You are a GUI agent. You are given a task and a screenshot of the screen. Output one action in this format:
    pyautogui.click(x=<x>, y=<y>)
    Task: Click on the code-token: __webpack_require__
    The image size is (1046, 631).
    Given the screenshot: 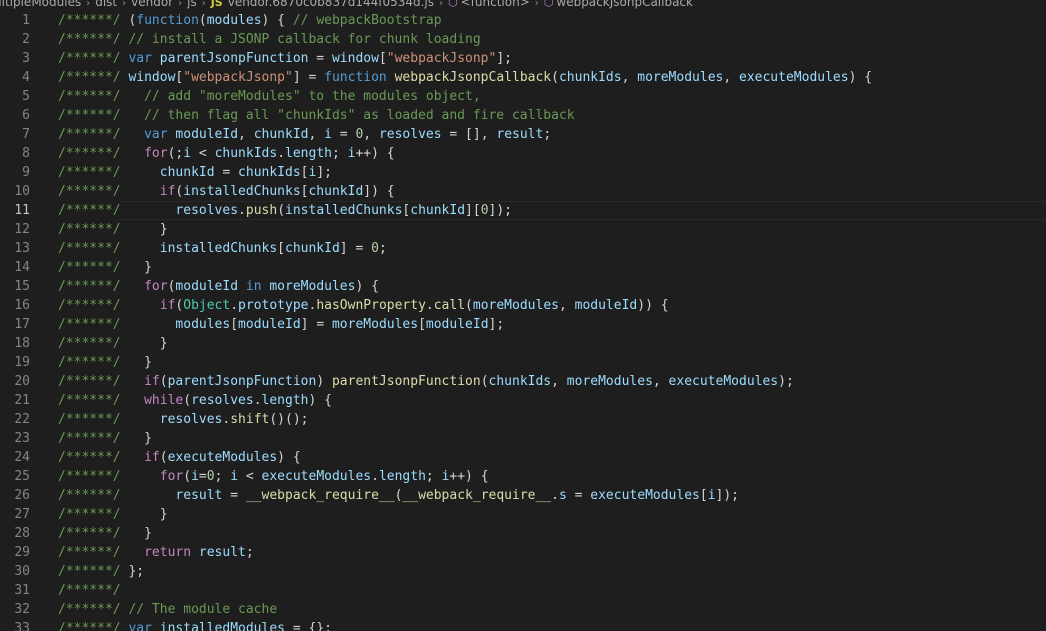 What is the action you would take?
    pyautogui.click(x=477, y=495)
    